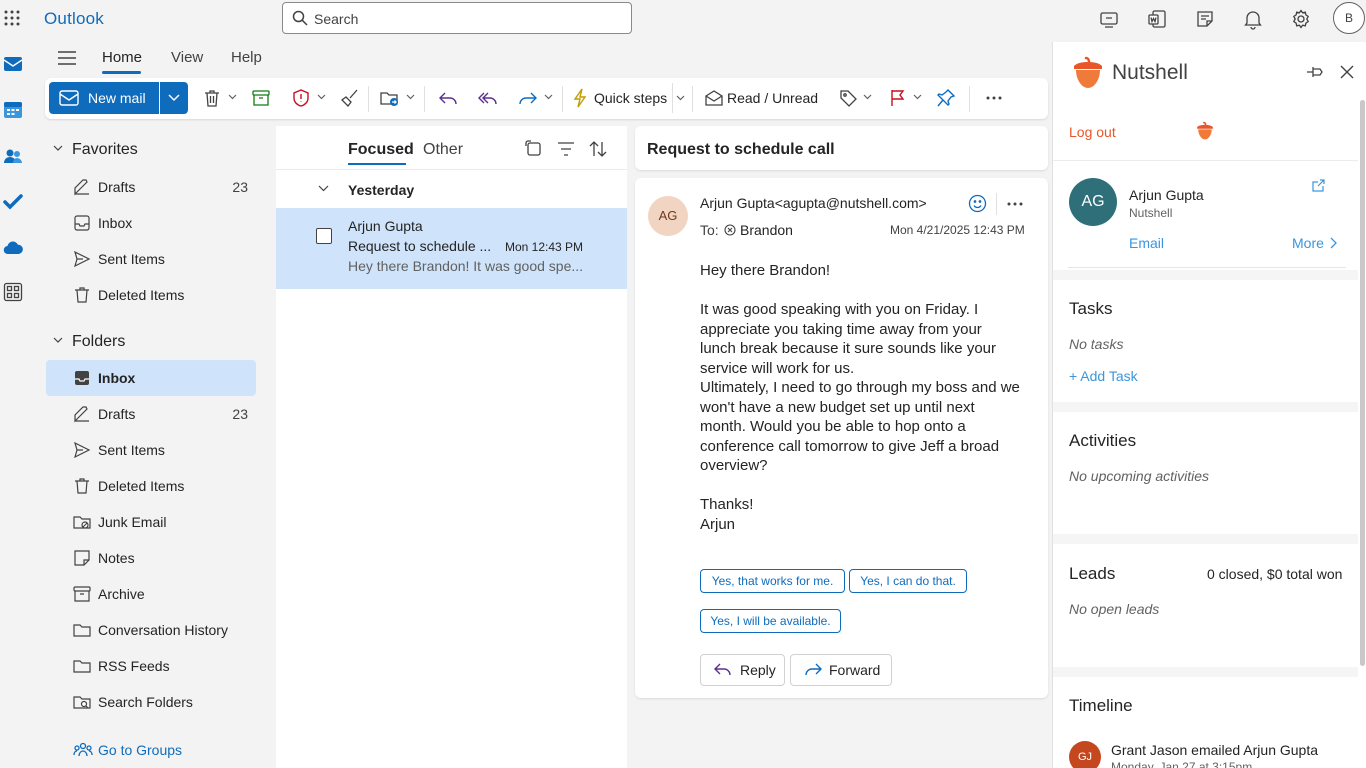 The image size is (1366, 768). I want to click on quick-steps-dropdown, so click(680, 98).